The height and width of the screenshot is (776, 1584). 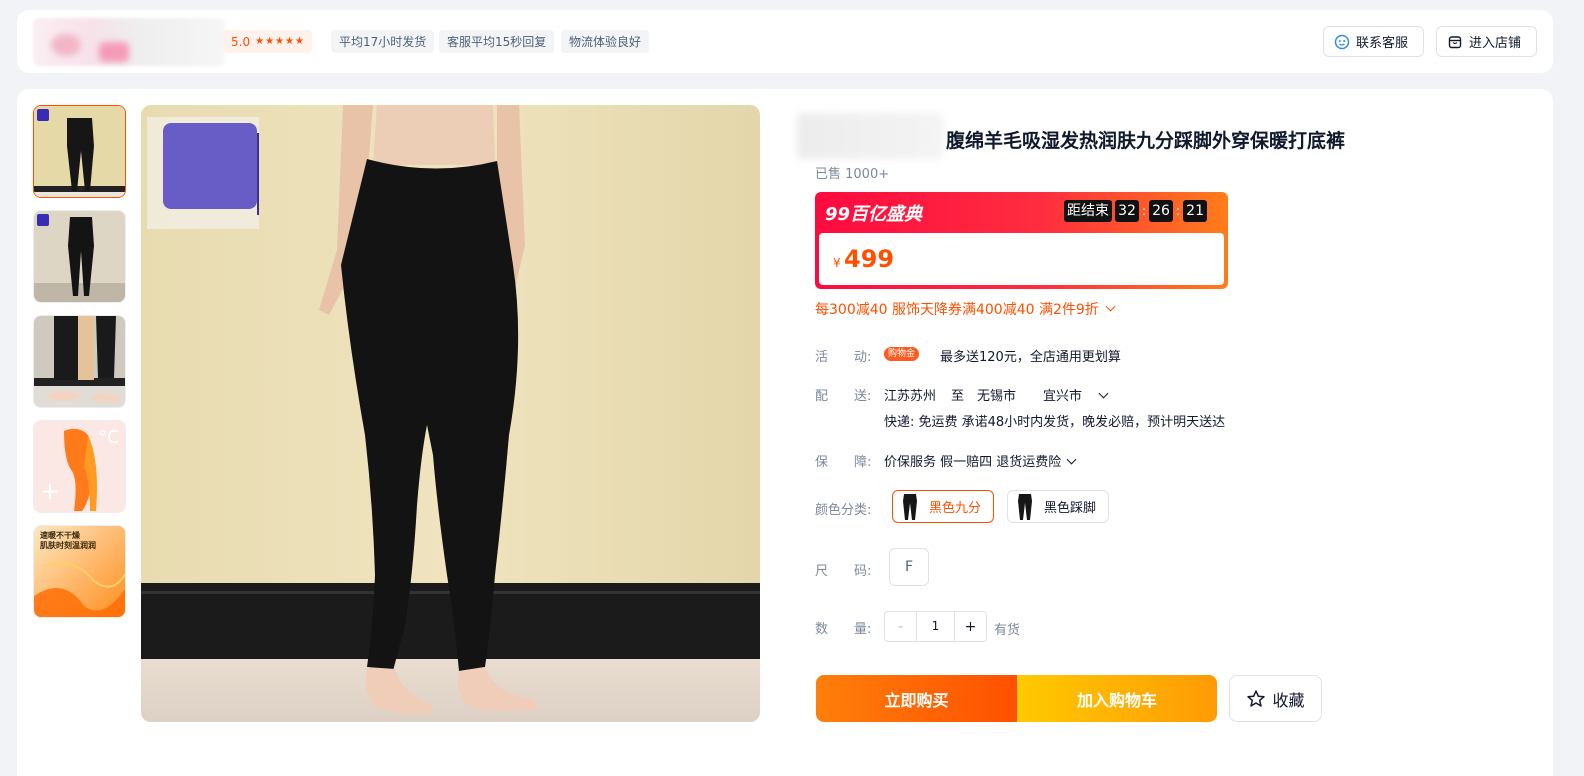 I want to click on decrease-button: -, so click(x=900, y=626).